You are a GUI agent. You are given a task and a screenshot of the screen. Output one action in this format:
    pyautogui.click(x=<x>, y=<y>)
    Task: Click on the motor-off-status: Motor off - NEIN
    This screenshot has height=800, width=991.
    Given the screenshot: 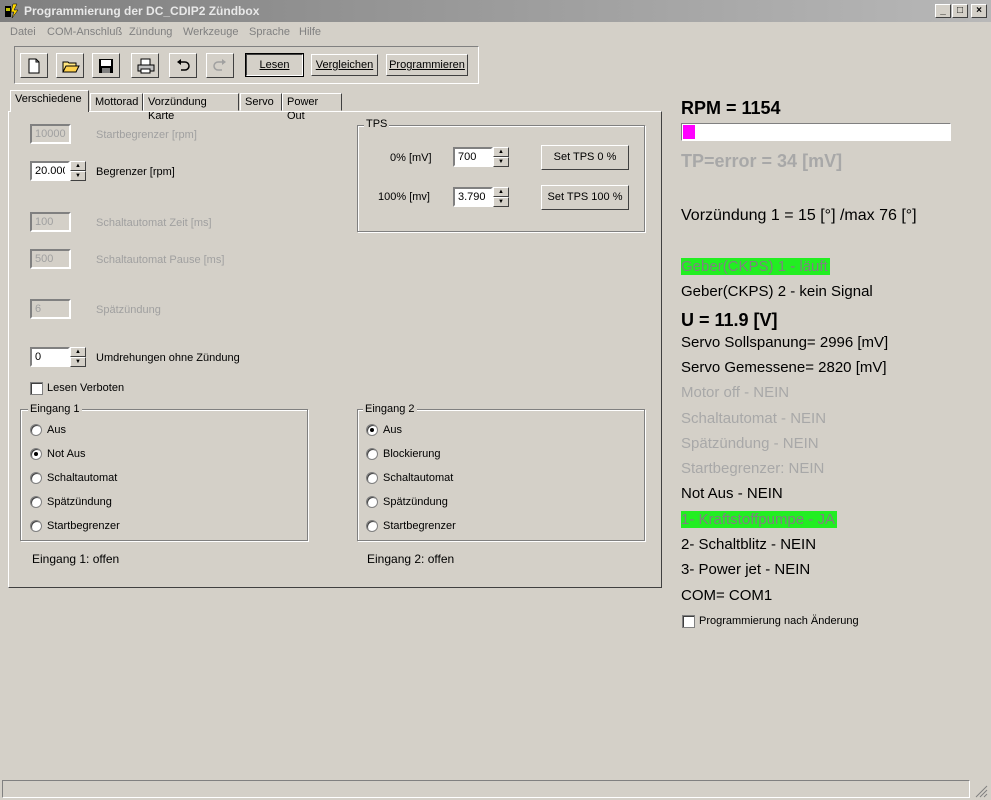 What is the action you would take?
    pyautogui.click(x=735, y=392)
    